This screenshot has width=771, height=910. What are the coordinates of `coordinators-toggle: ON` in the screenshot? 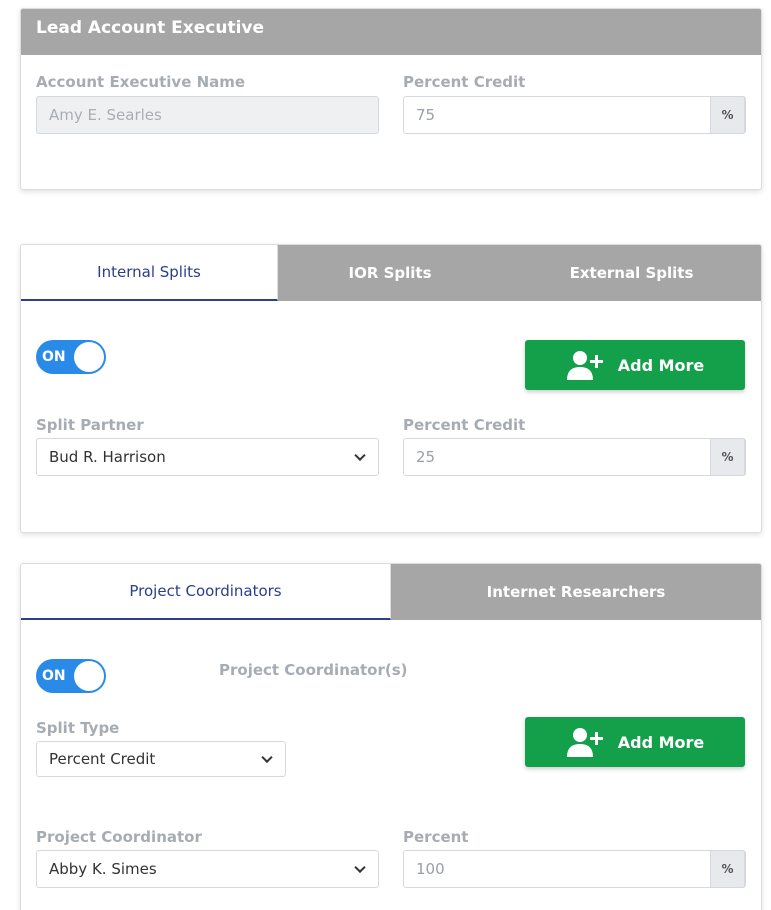 It's located at (71, 676).